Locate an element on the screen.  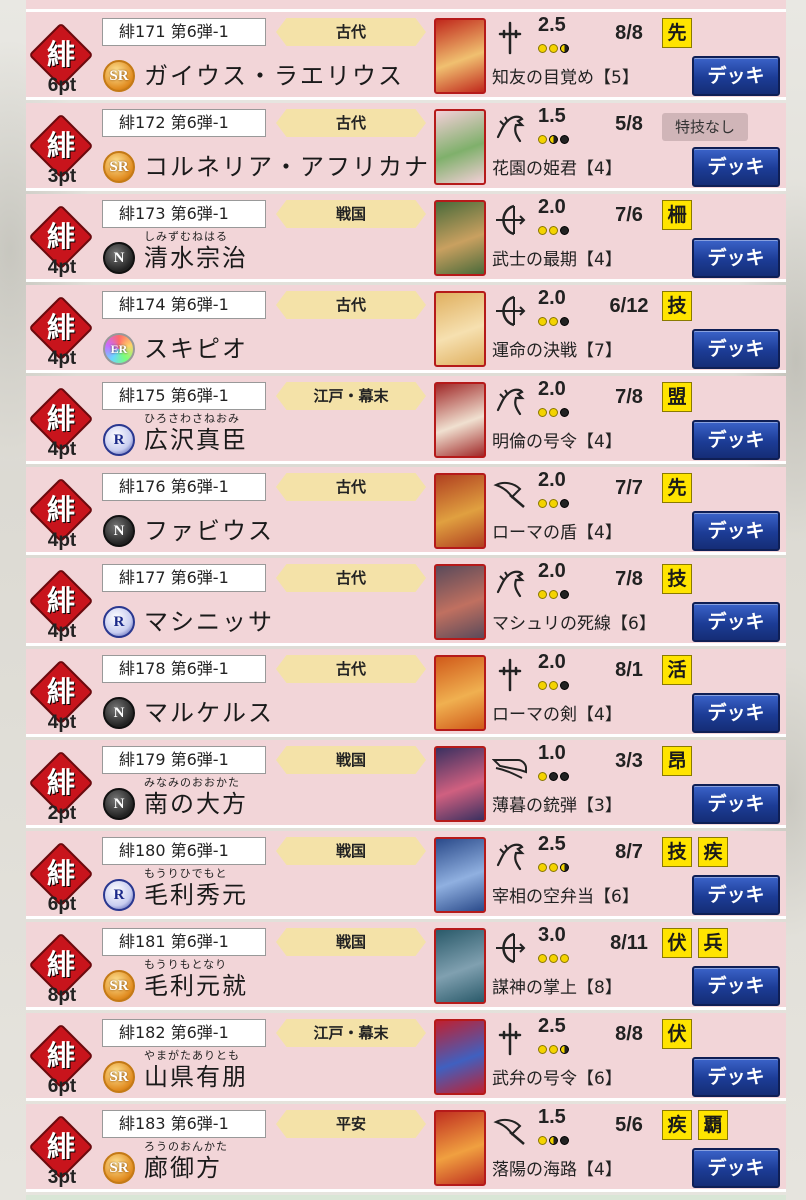
point-value: 3pt is located at coordinates (62, 176).